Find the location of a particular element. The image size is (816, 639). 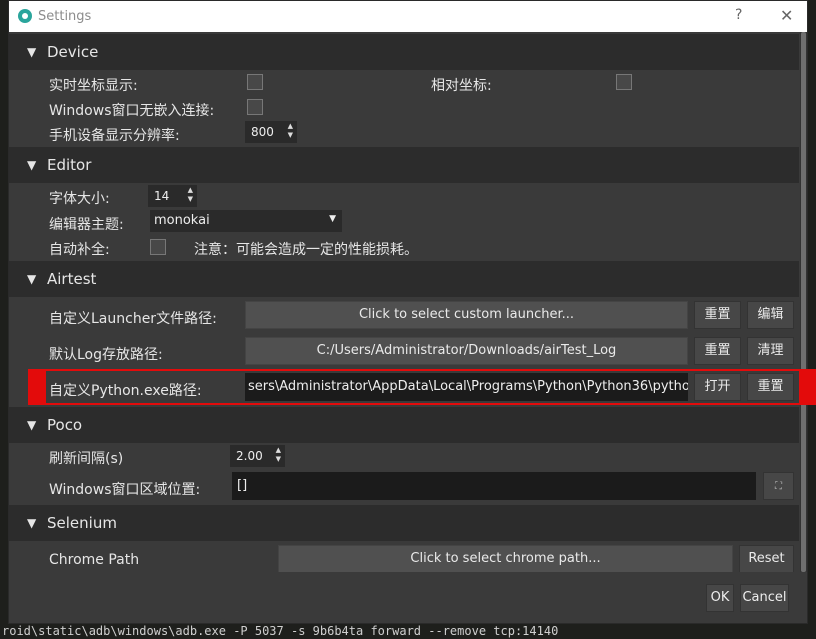

launcher-edit-button: 编辑 is located at coordinates (770, 315).